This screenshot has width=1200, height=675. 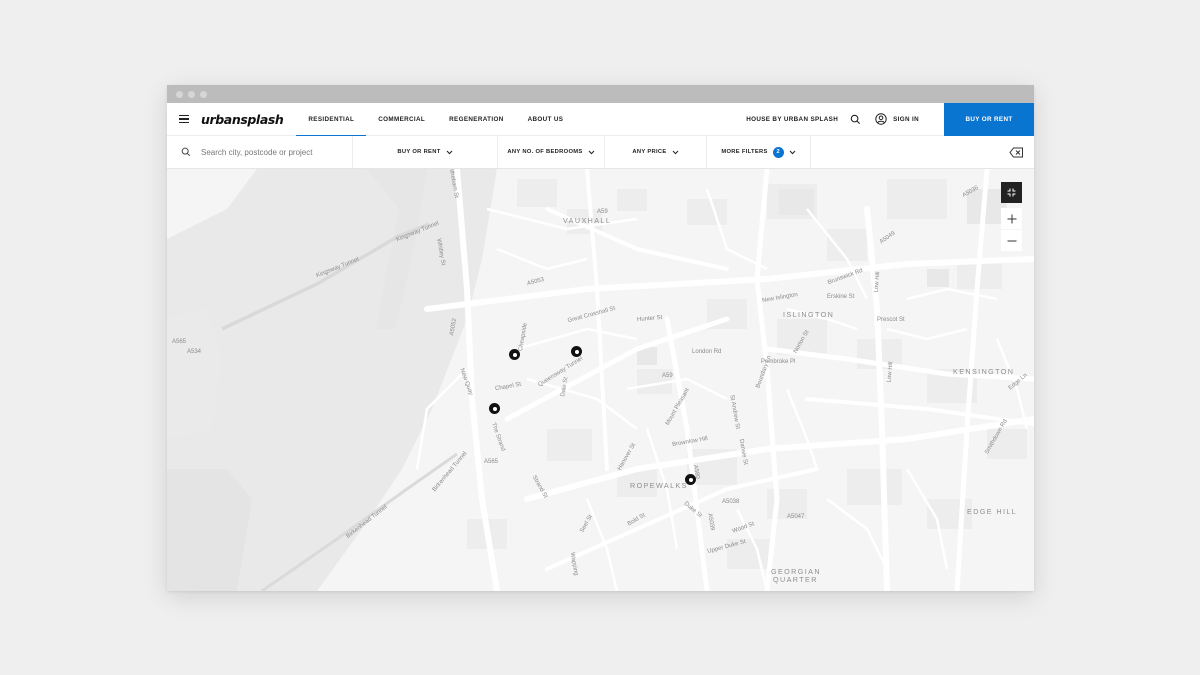 I want to click on bedrooms-filter-label: ANY NO. OF BEDROOMS, so click(x=545, y=152).